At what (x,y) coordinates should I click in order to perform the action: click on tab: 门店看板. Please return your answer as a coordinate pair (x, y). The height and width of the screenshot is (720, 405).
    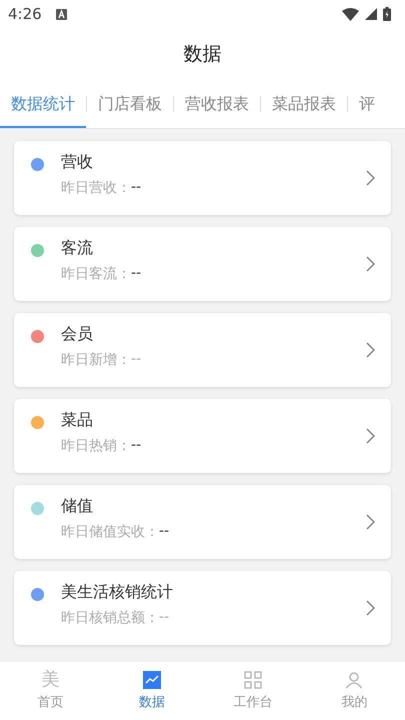
    Looking at the image, I should click on (130, 104).